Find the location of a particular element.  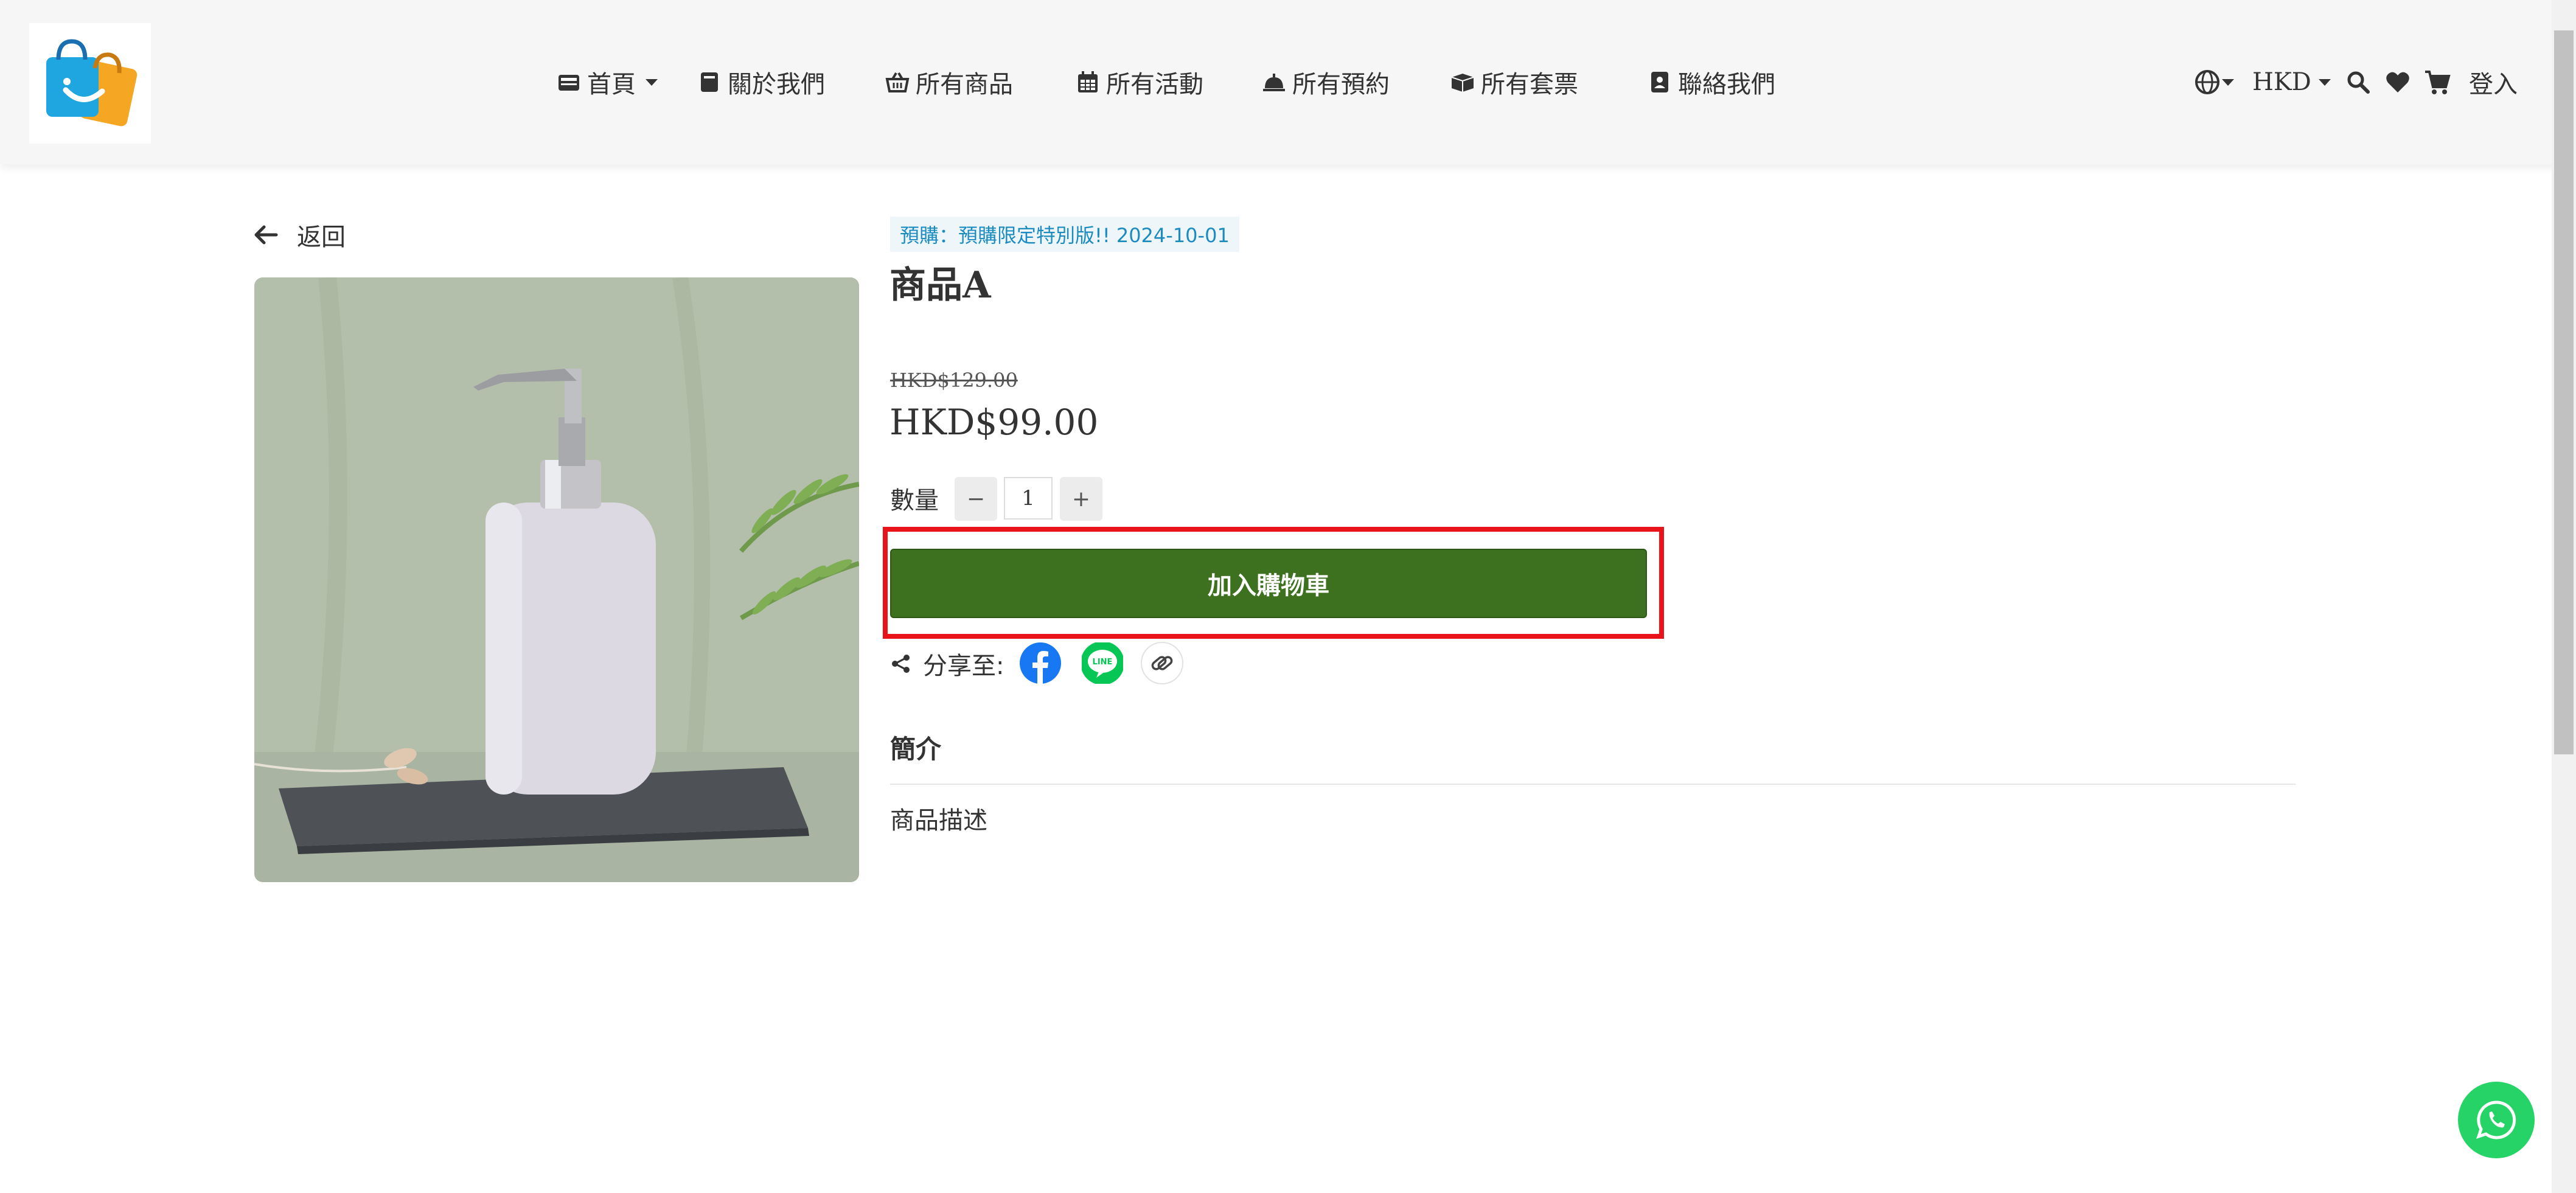

product-image is located at coordinates (556, 579).